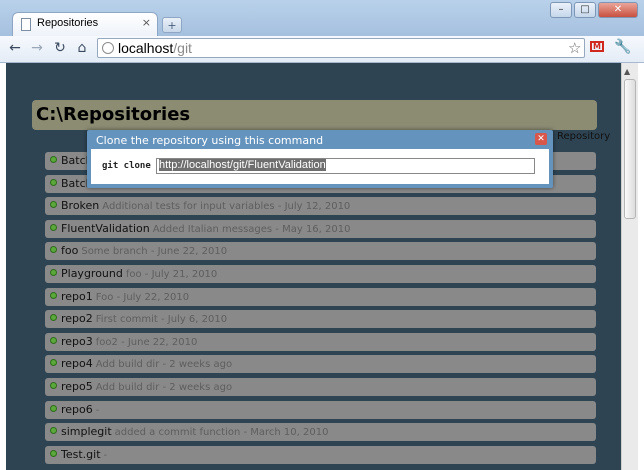  Describe the element at coordinates (77, 386) in the screenshot. I see `repository-name: repo5` at that location.